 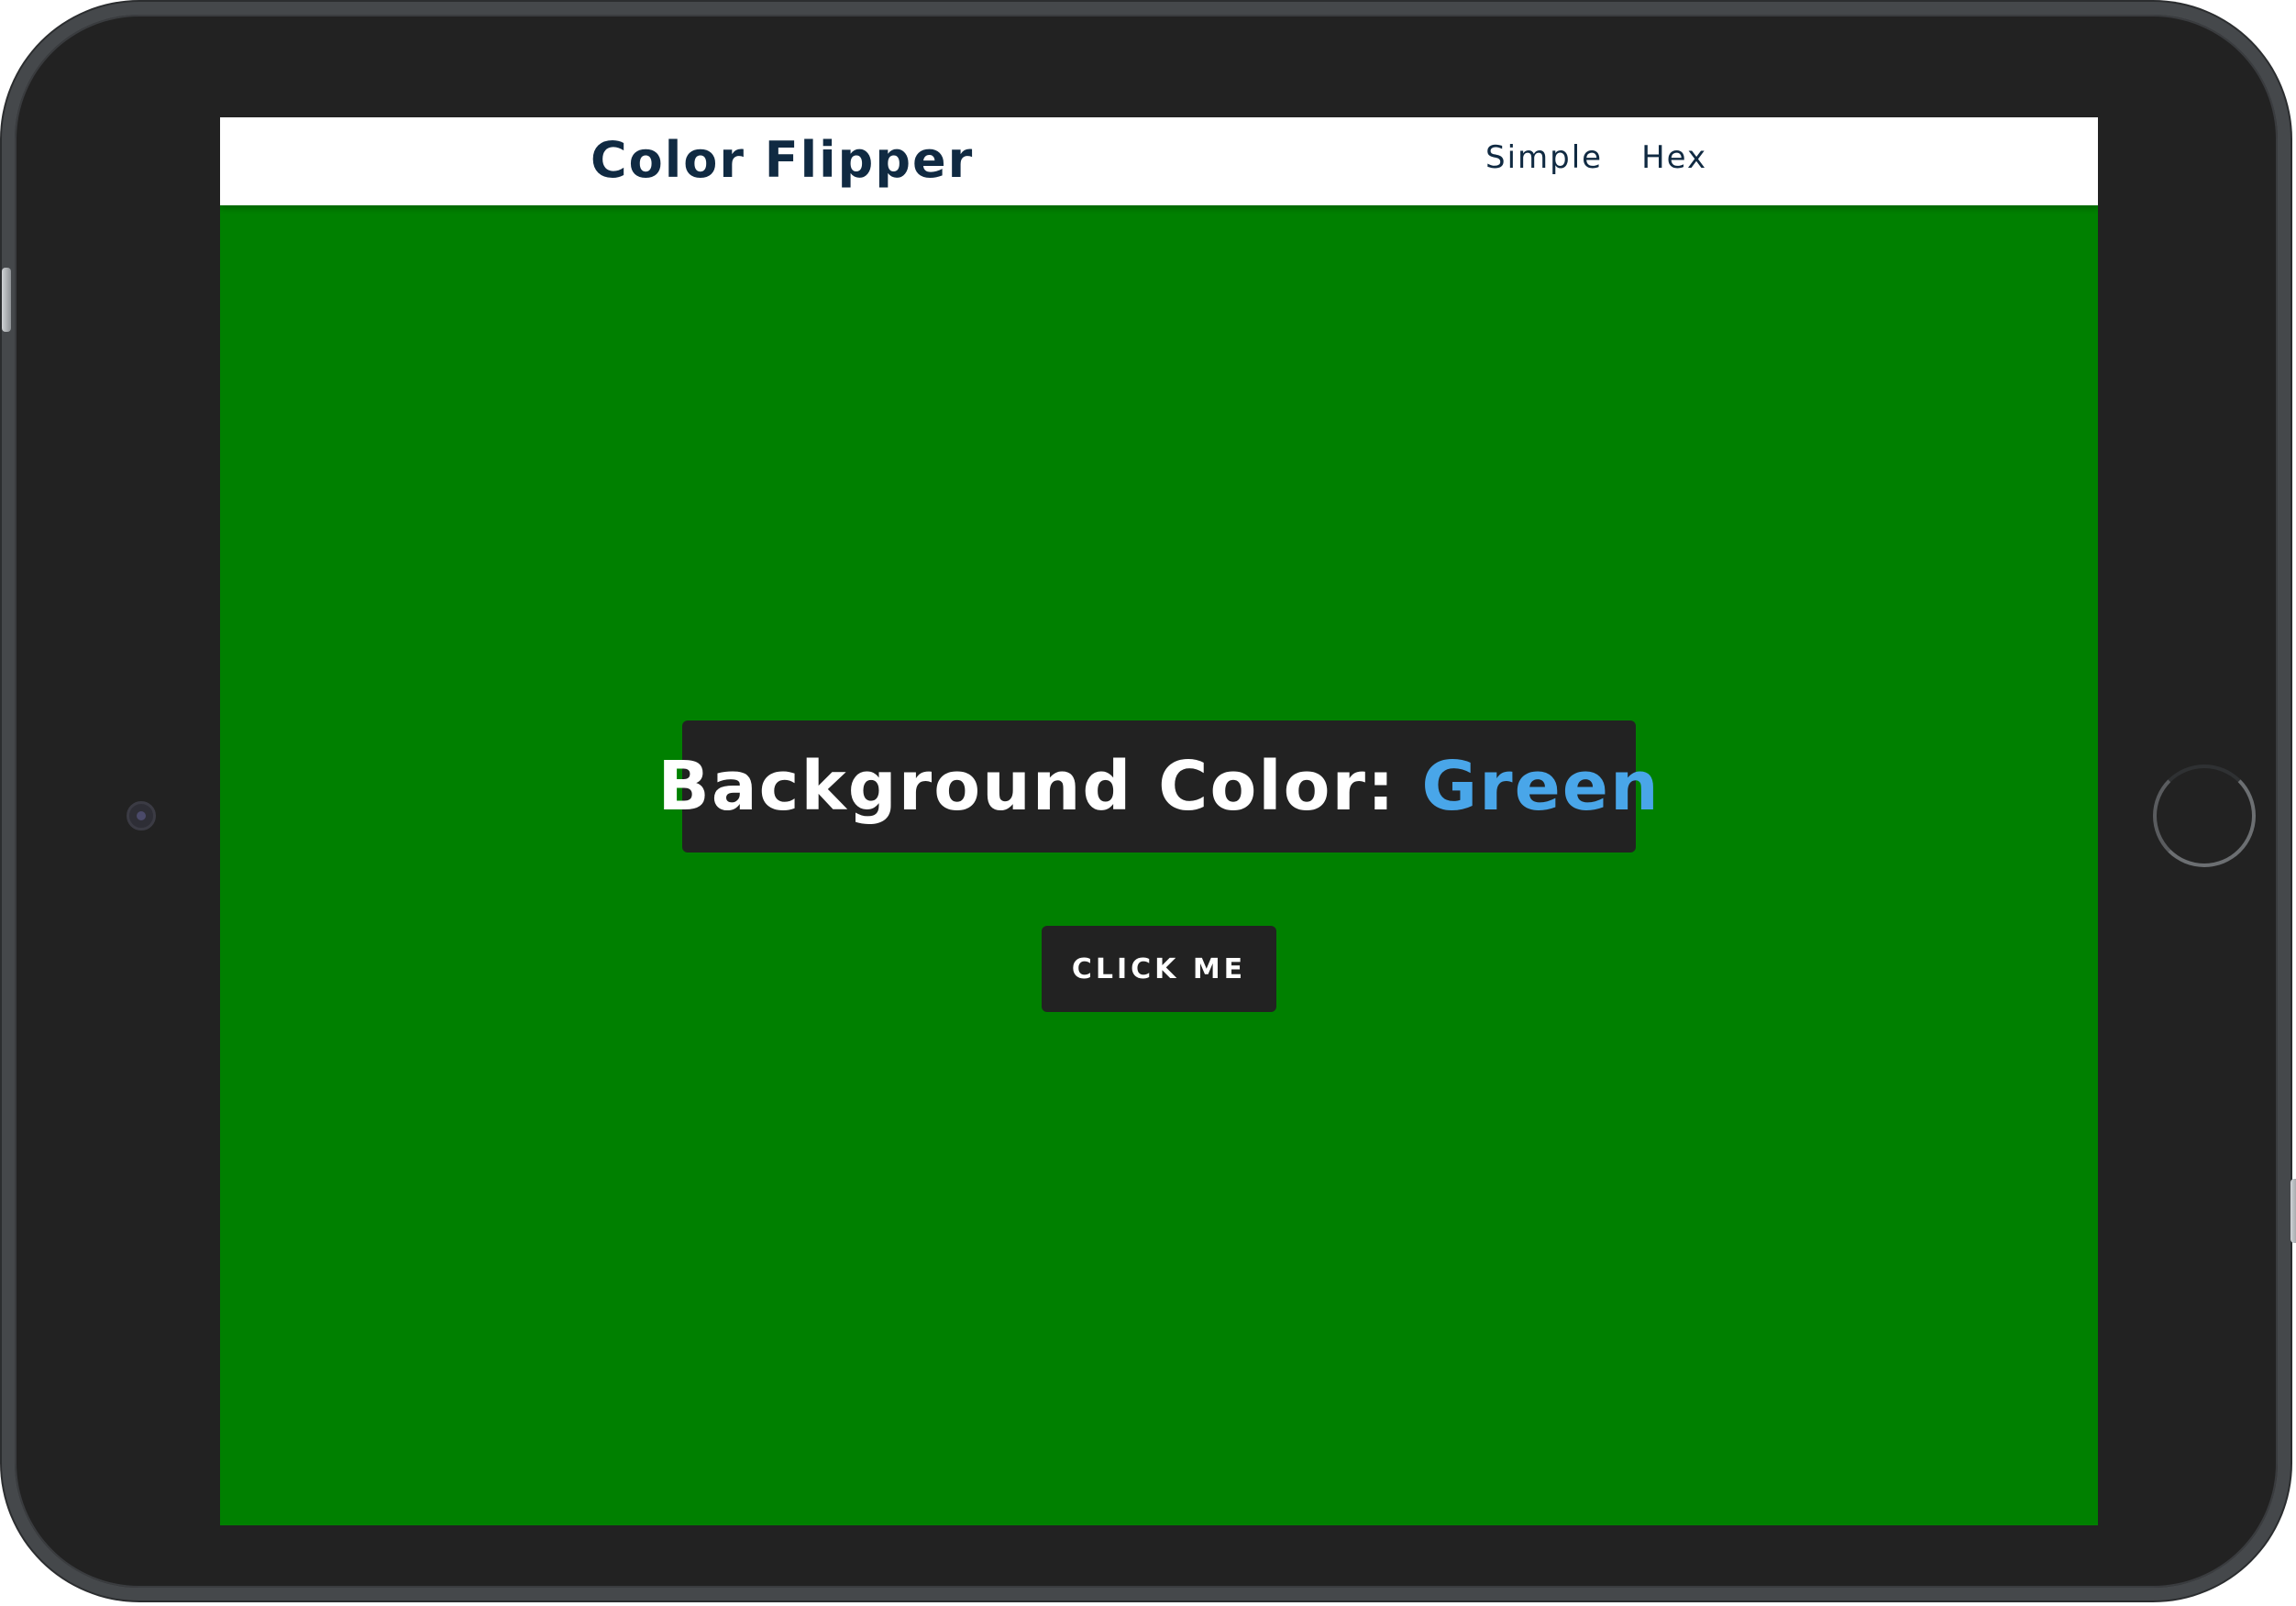 I want to click on click-me-button: CLICK ME, so click(x=1159, y=969).